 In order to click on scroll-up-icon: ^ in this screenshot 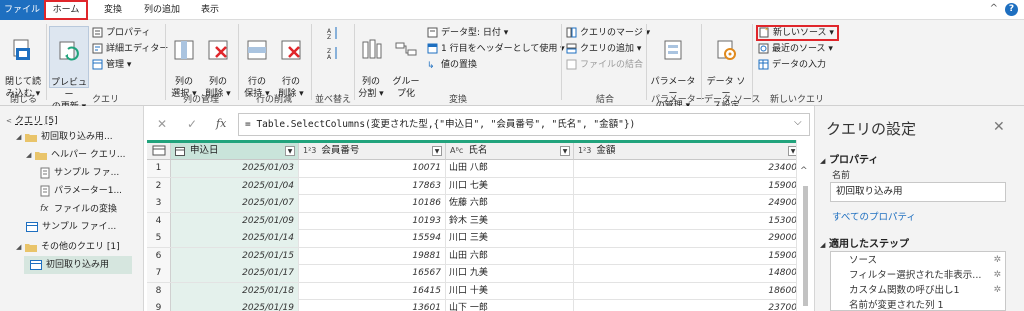, I will do `click(804, 171)`.